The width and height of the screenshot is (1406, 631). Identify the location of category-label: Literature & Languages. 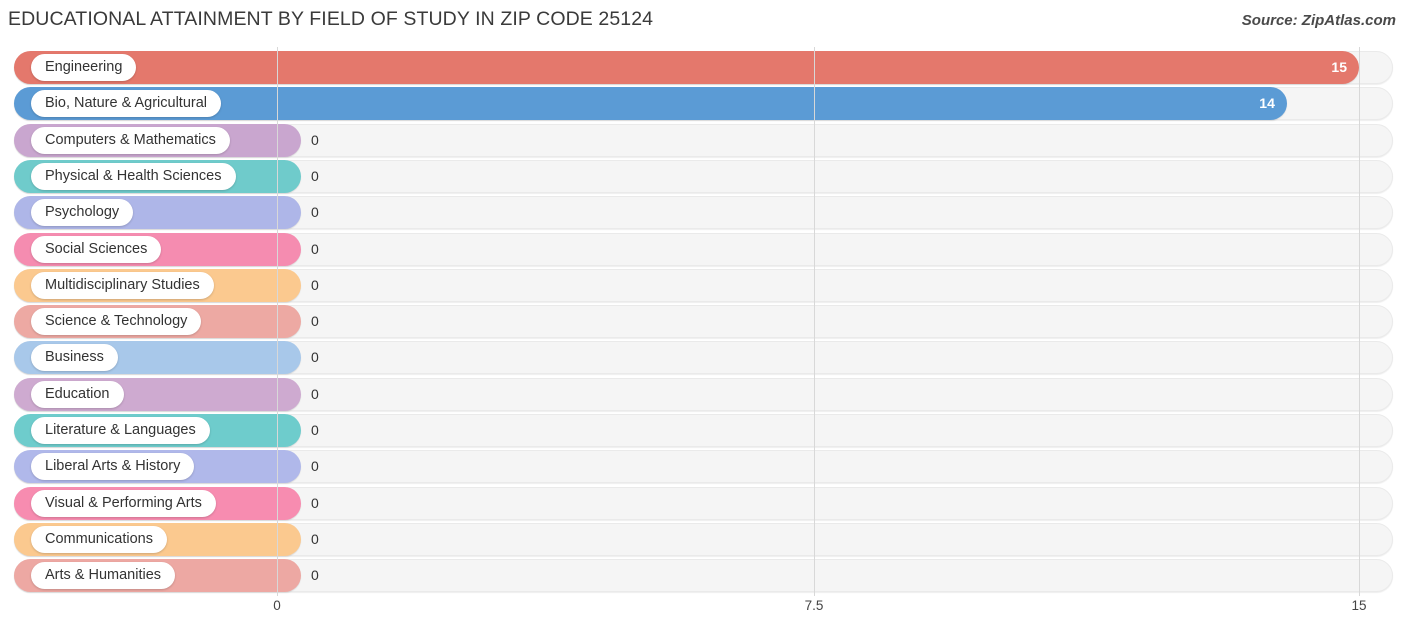
(120, 430).